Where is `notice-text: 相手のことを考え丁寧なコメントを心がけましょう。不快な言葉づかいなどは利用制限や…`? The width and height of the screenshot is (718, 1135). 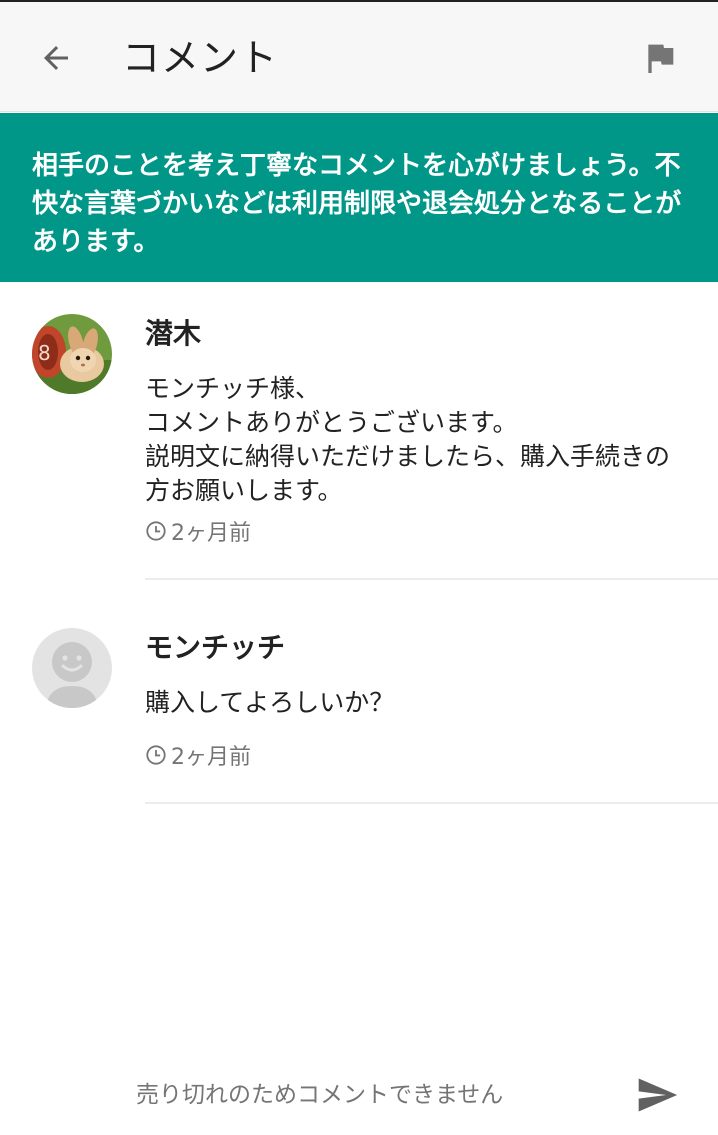 notice-text: 相手のことを考え丁寧なコメントを心がけましょう。不快な言葉づかいなどは利用制限や… is located at coordinates (357, 204).